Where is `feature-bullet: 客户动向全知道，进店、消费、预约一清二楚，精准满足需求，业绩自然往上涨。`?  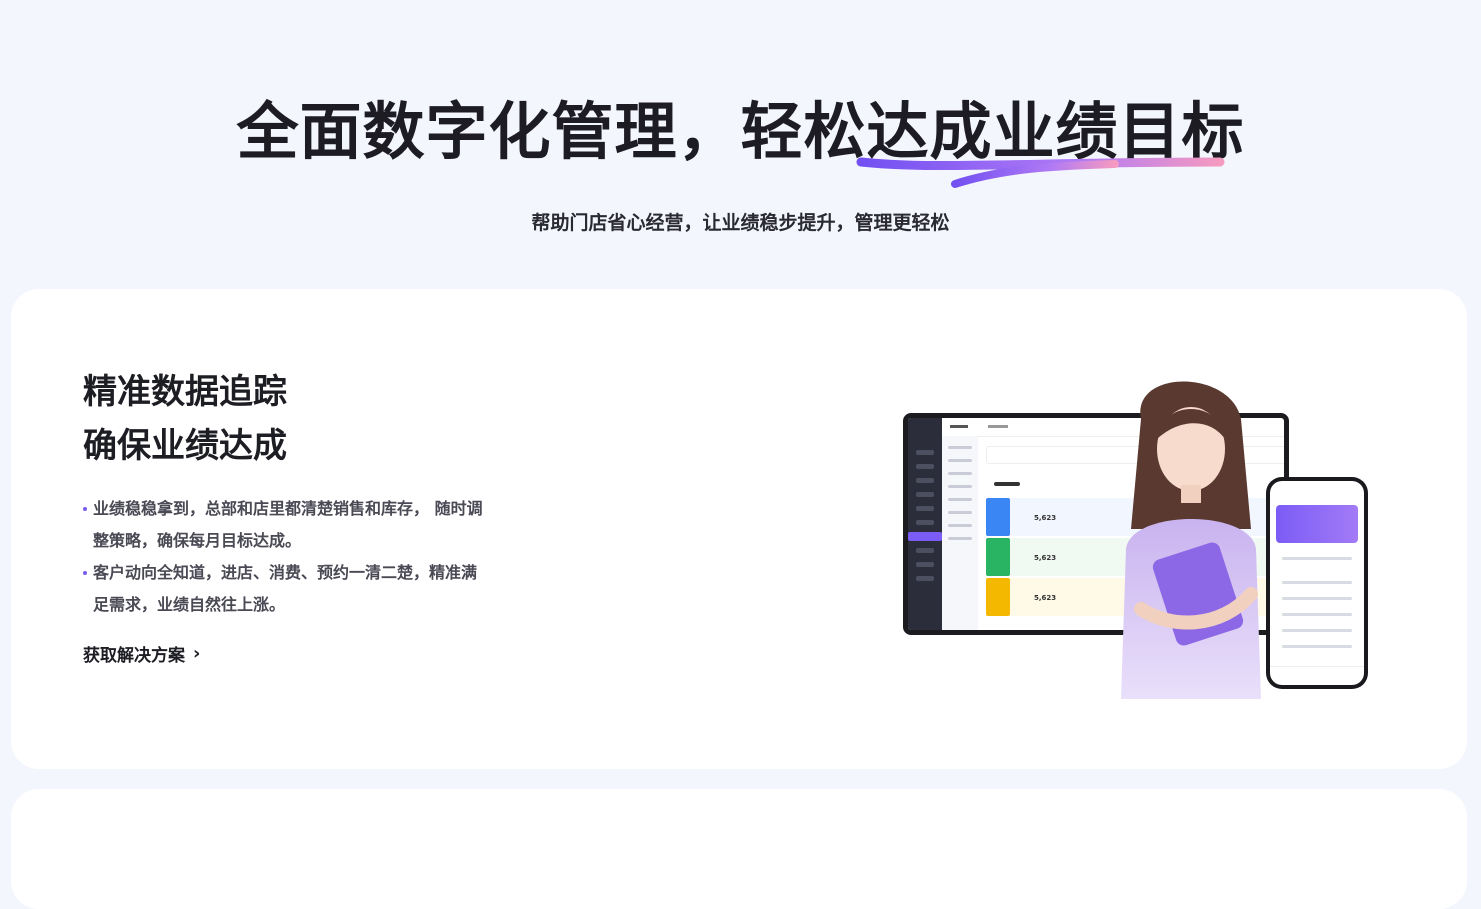
feature-bullet: 客户动向全知道，进店、消费、预约一清二楚，精准满足需求，业绩自然往上涨。 is located at coordinates (283, 589).